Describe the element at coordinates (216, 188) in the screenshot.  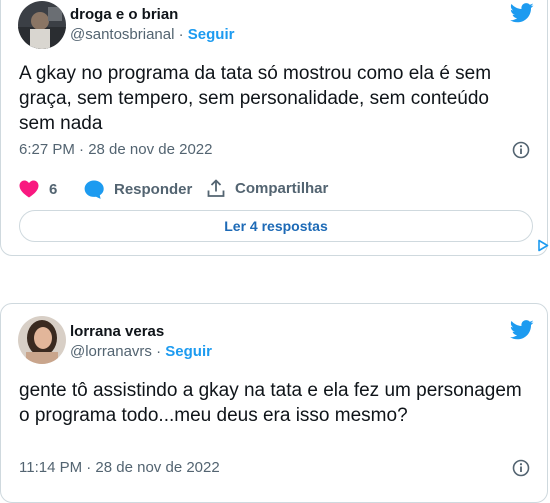
I see `share-icon` at that location.